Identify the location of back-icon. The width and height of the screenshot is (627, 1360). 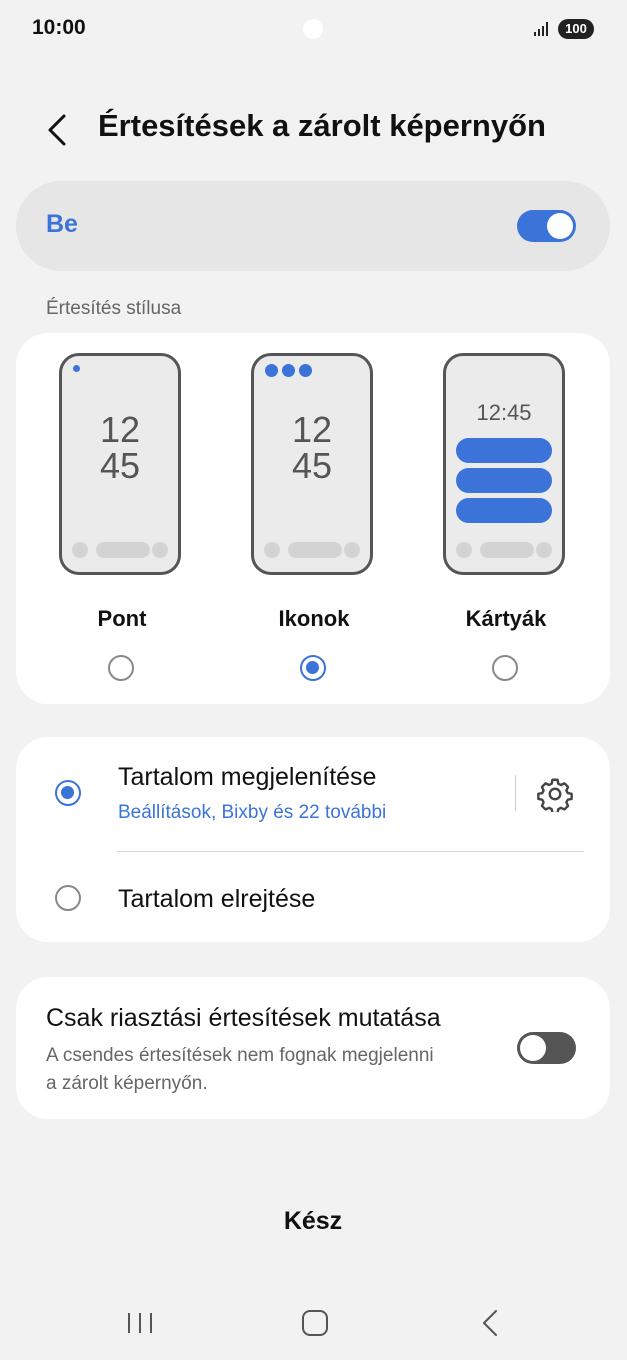
(490, 1323).